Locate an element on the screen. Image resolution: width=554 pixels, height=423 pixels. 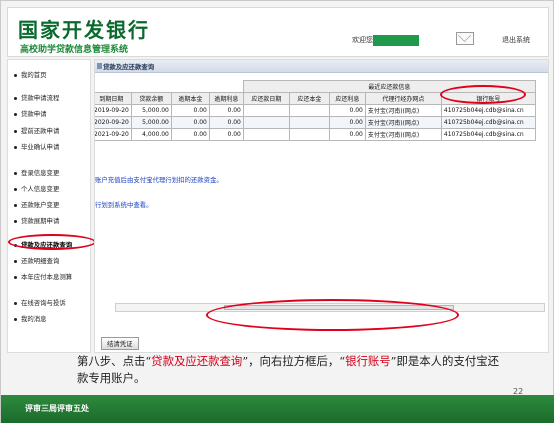
caption-text: ”，向右拉方框后，“ is located at coordinates (294, 361).